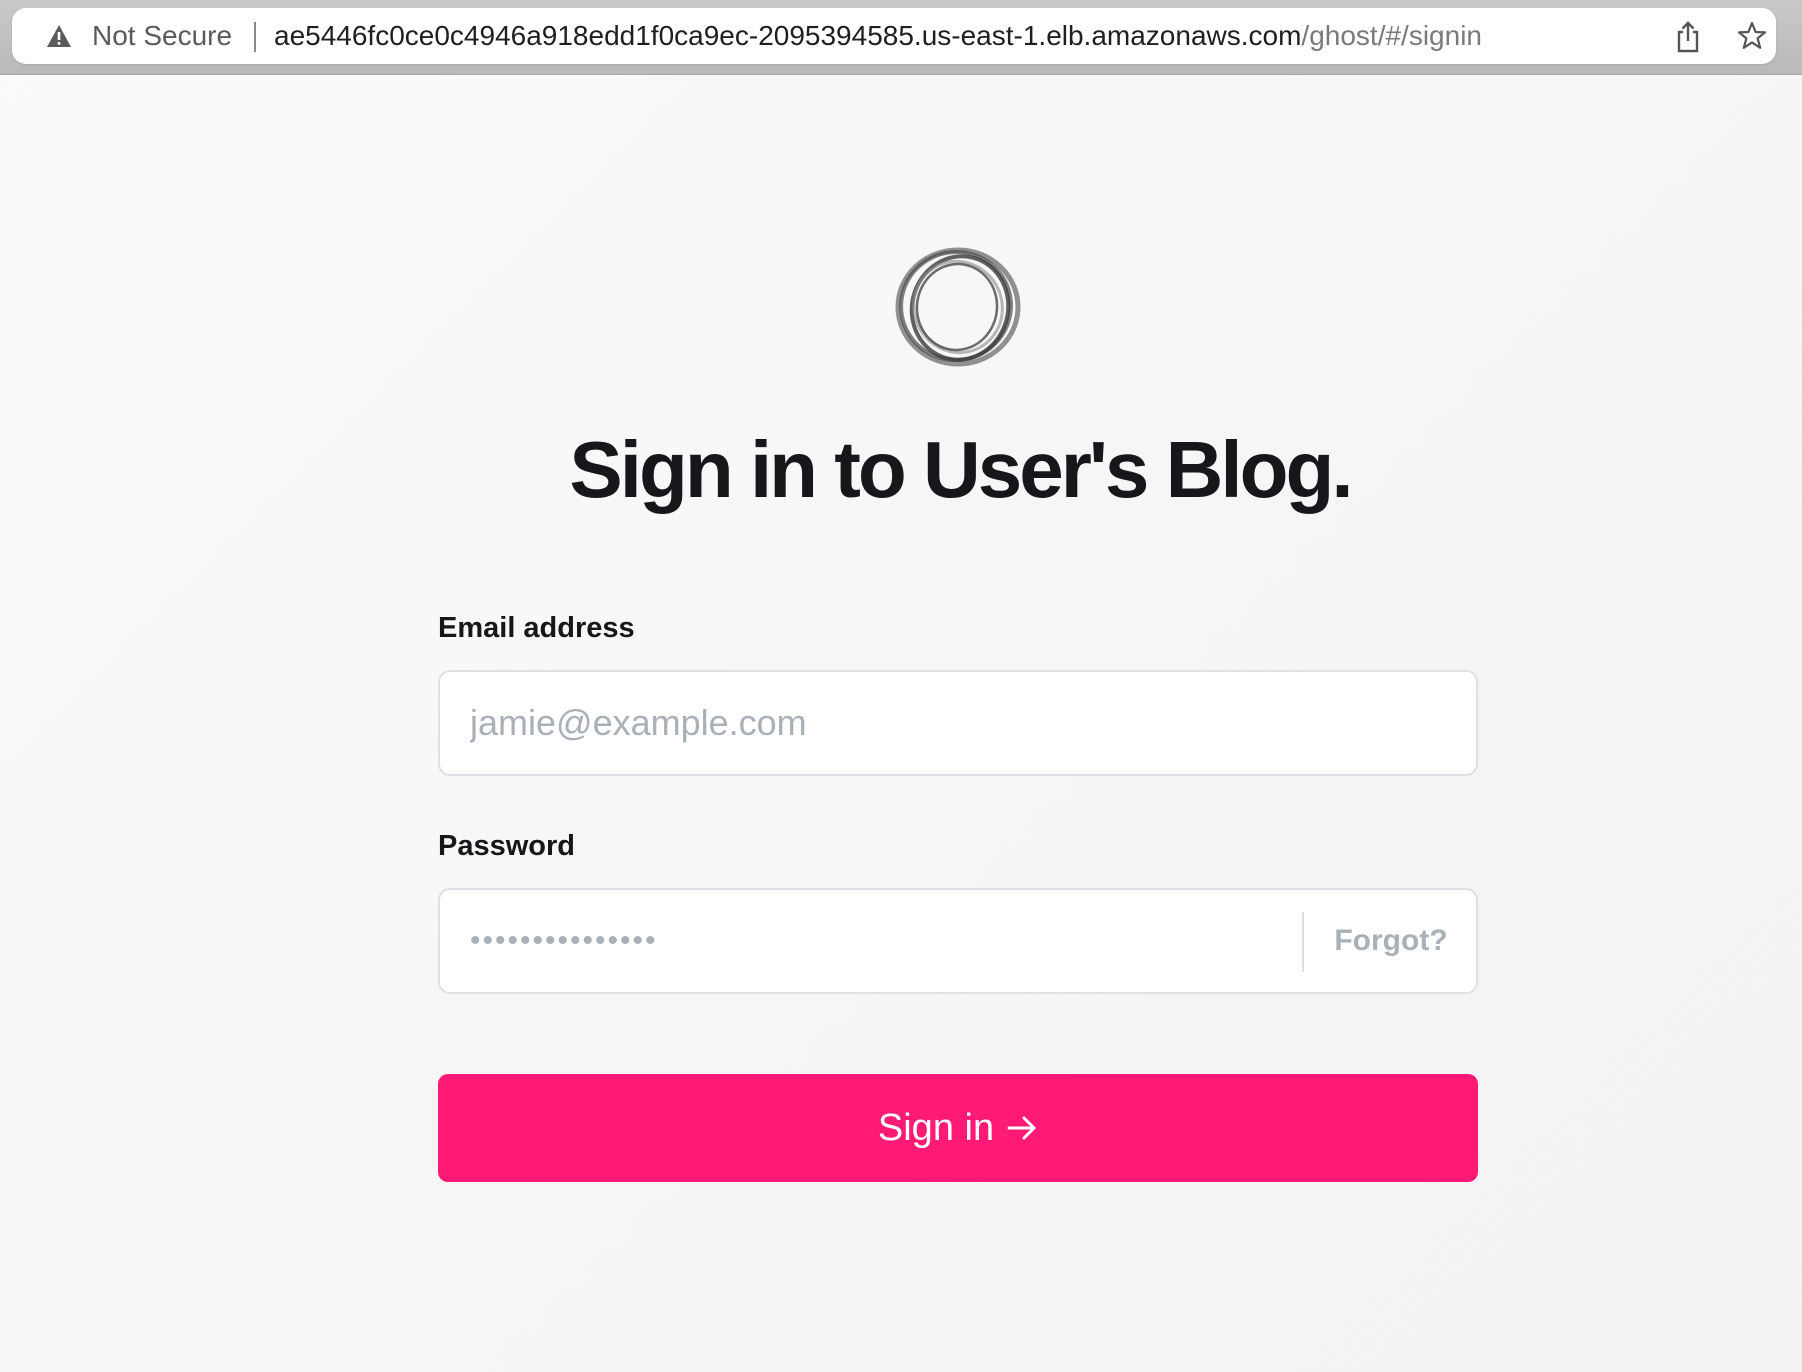 The image size is (1802, 1372). Describe the element at coordinates (162, 36) in the screenshot. I see `security-status: Not Secure` at that location.